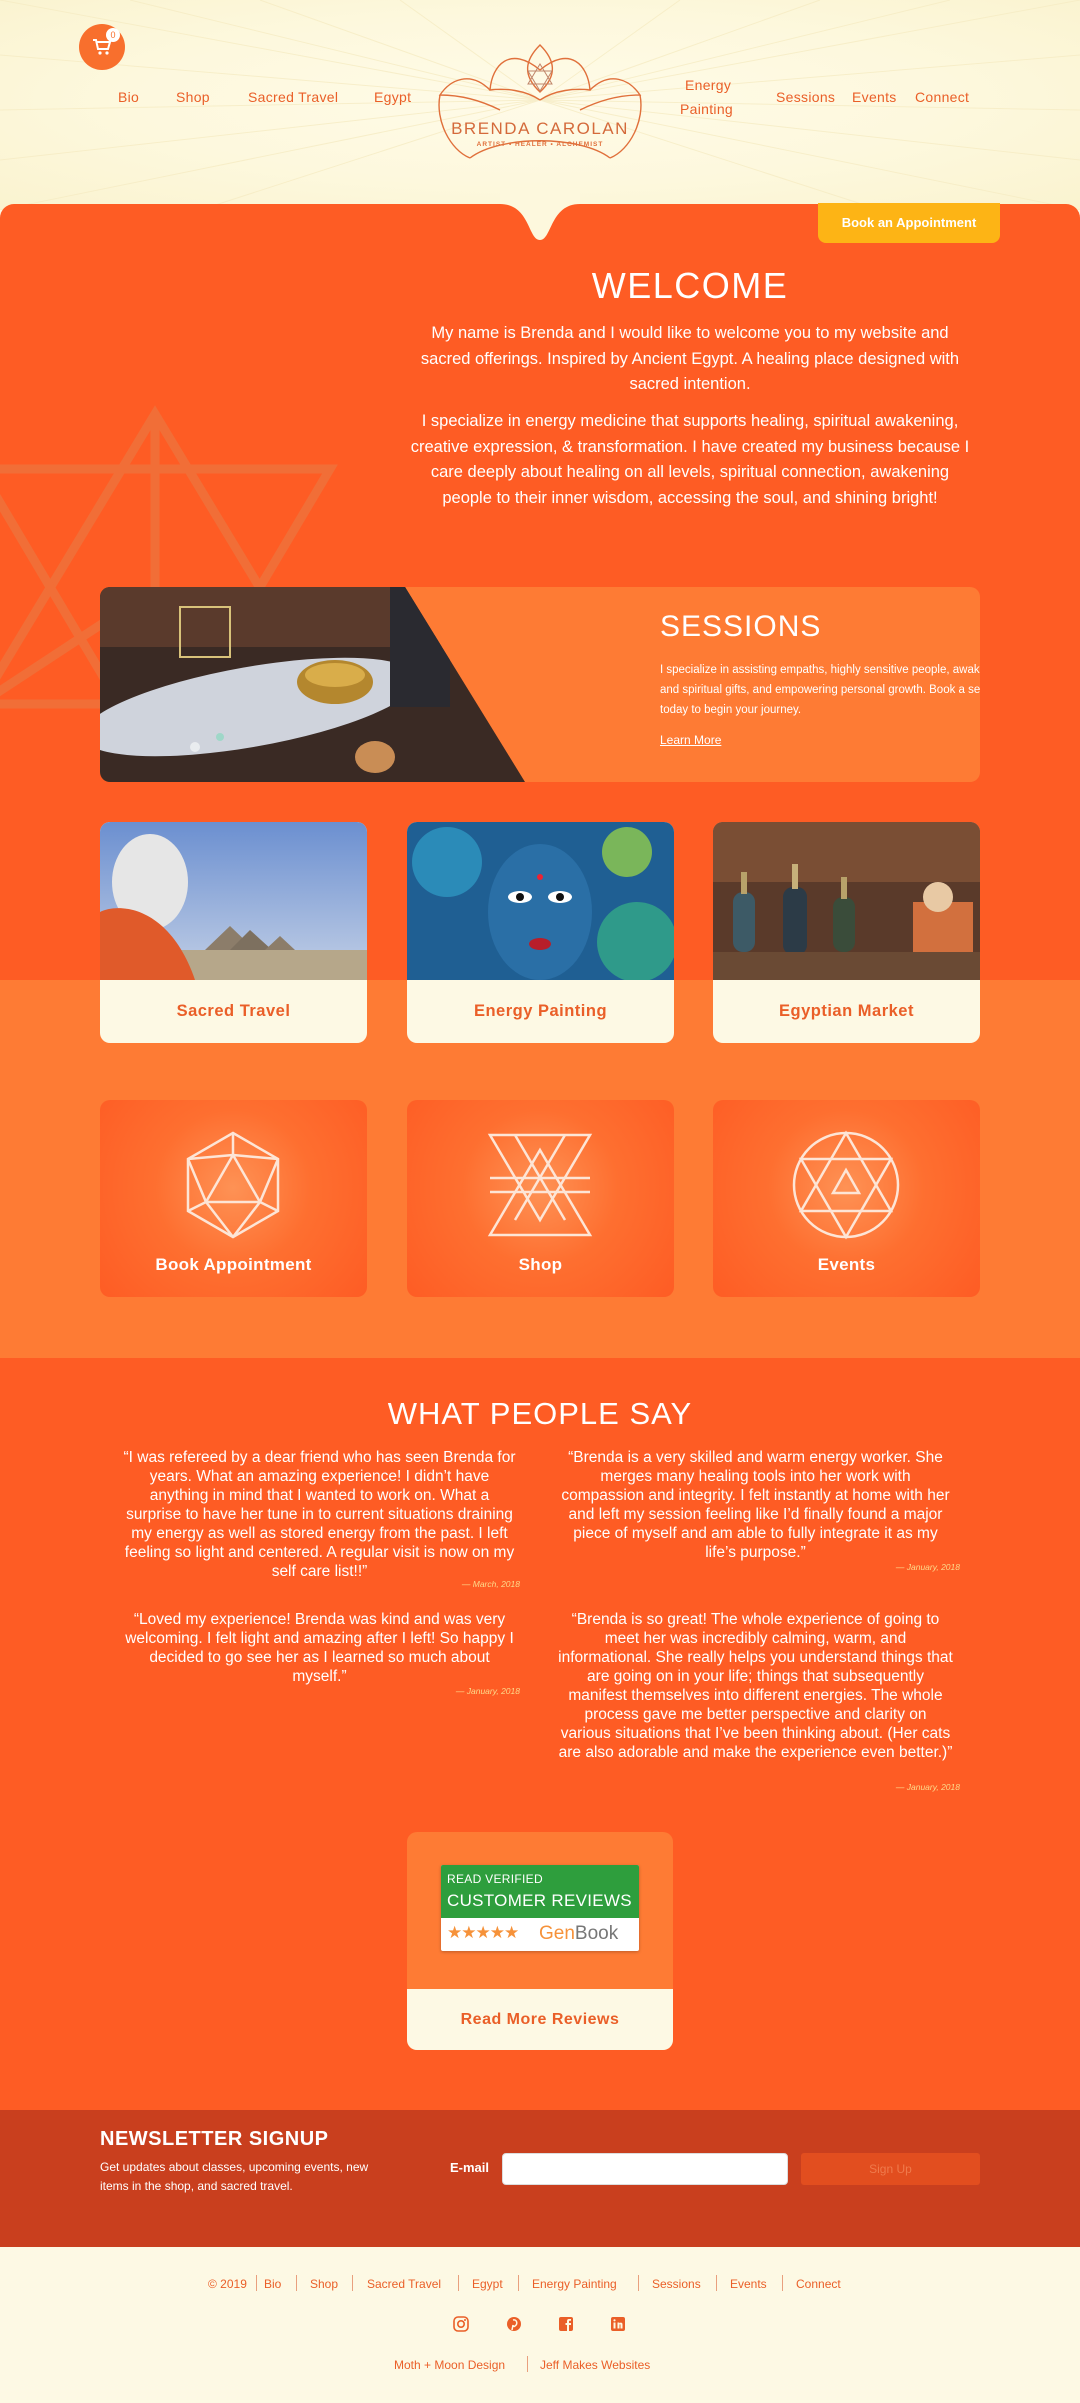 This screenshot has height=2403, width=1080. What do you see at coordinates (595, 2365) in the screenshot?
I see `credit-jeff-makes-websites: Jeff Makes Websites` at bounding box center [595, 2365].